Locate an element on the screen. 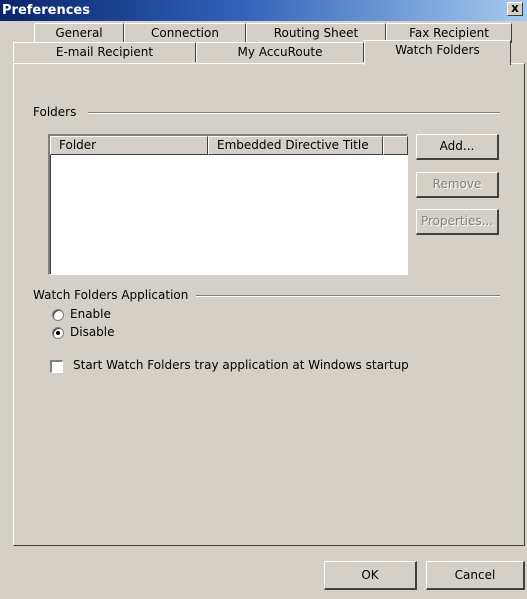 This screenshot has width=527, height=599. radio-selected-dot is located at coordinates (58, 333).